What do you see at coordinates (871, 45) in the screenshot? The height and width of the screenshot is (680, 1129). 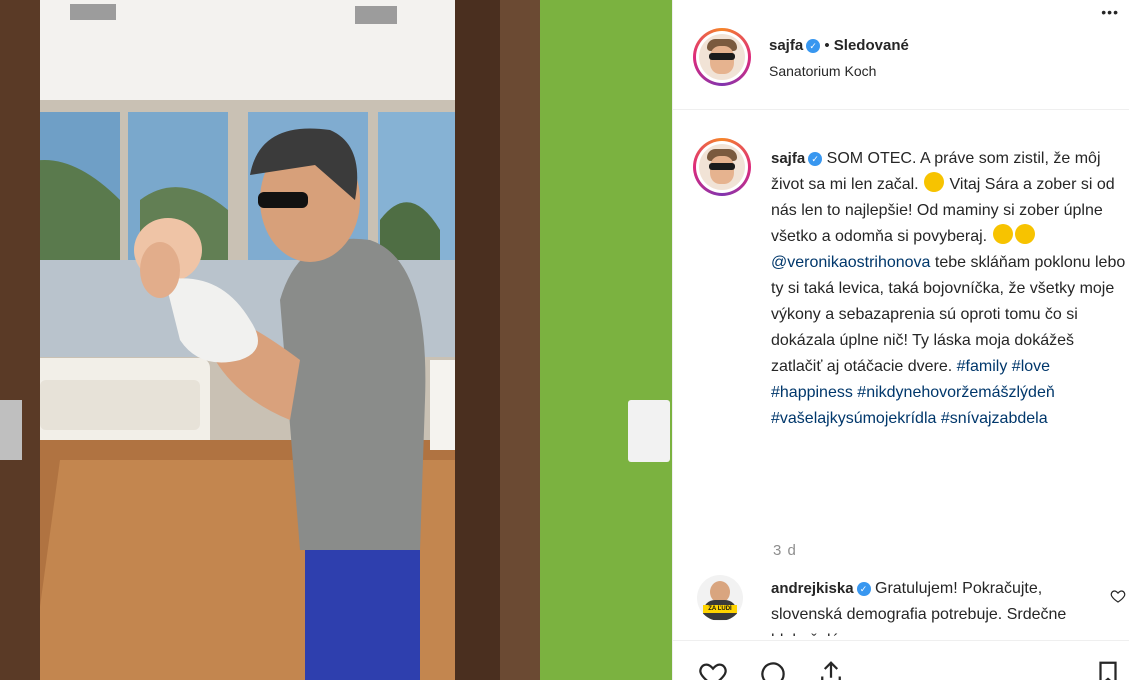 I see `follow-status-button: Sledované` at bounding box center [871, 45].